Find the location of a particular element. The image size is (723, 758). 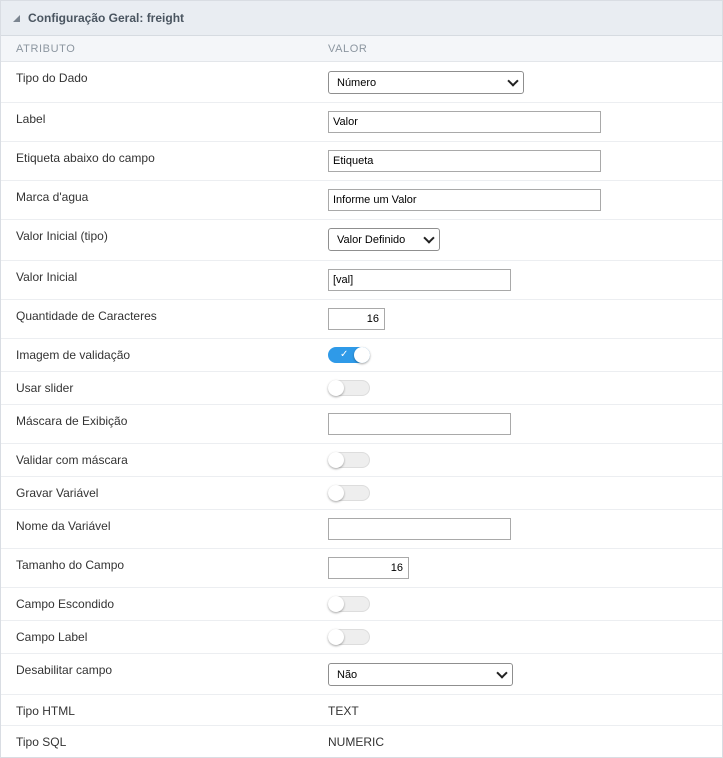

row-nome-variavel: Nome da Variável is located at coordinates (361, 529).